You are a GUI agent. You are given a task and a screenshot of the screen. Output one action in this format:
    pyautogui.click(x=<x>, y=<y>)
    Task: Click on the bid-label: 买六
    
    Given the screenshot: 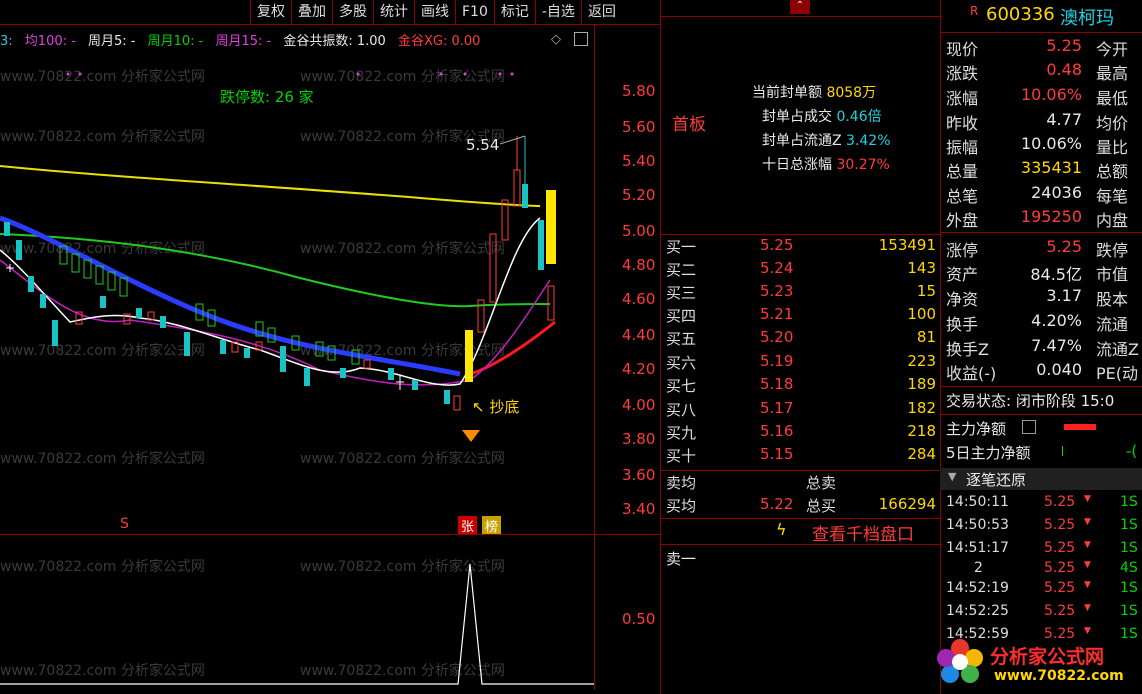 What is the action you would take?
    pyautogui.click(x=681, y=363)
    